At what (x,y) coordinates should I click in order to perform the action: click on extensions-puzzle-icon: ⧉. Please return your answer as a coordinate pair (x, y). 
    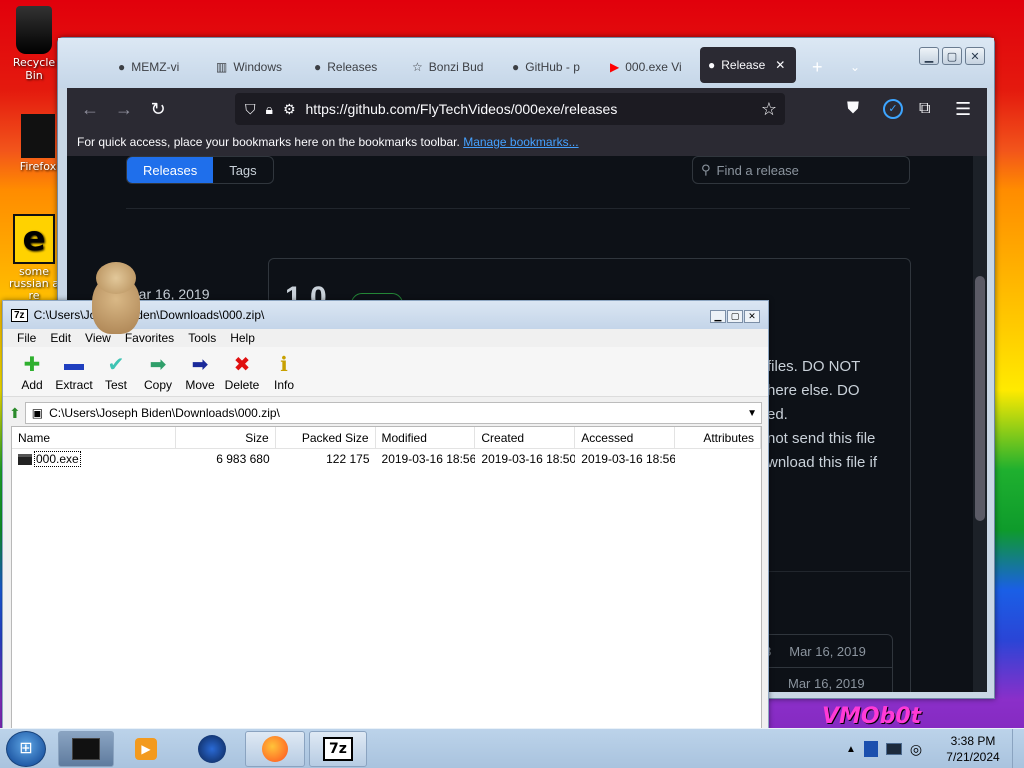
    Looking at the image, I should click on (924, 109).